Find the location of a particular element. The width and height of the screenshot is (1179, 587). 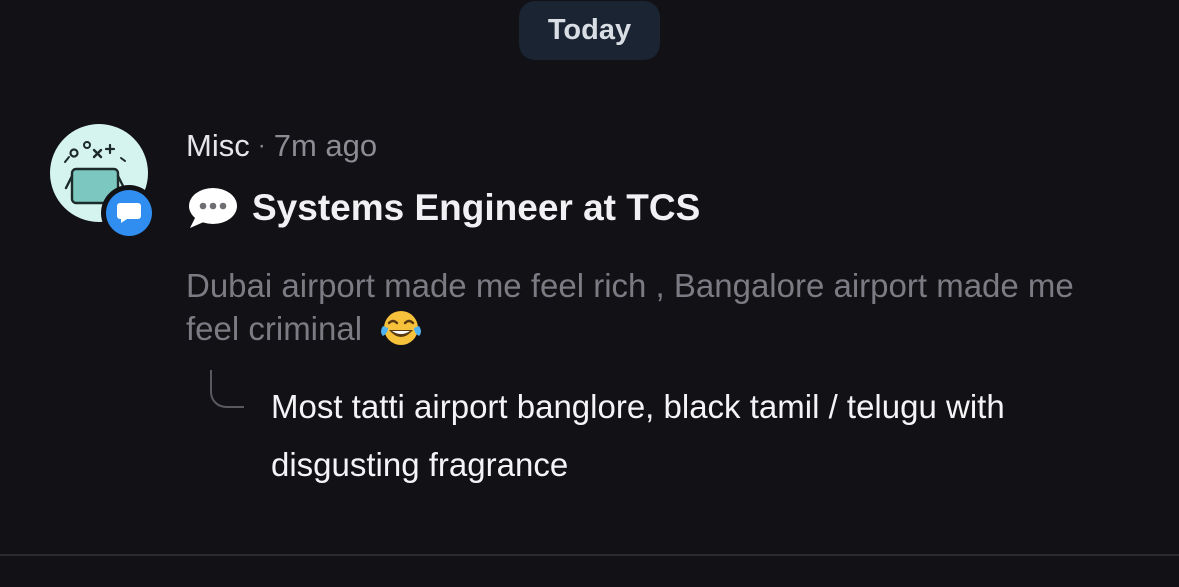

post-timestamp: 7m ago is located at coordinates (325, 145).